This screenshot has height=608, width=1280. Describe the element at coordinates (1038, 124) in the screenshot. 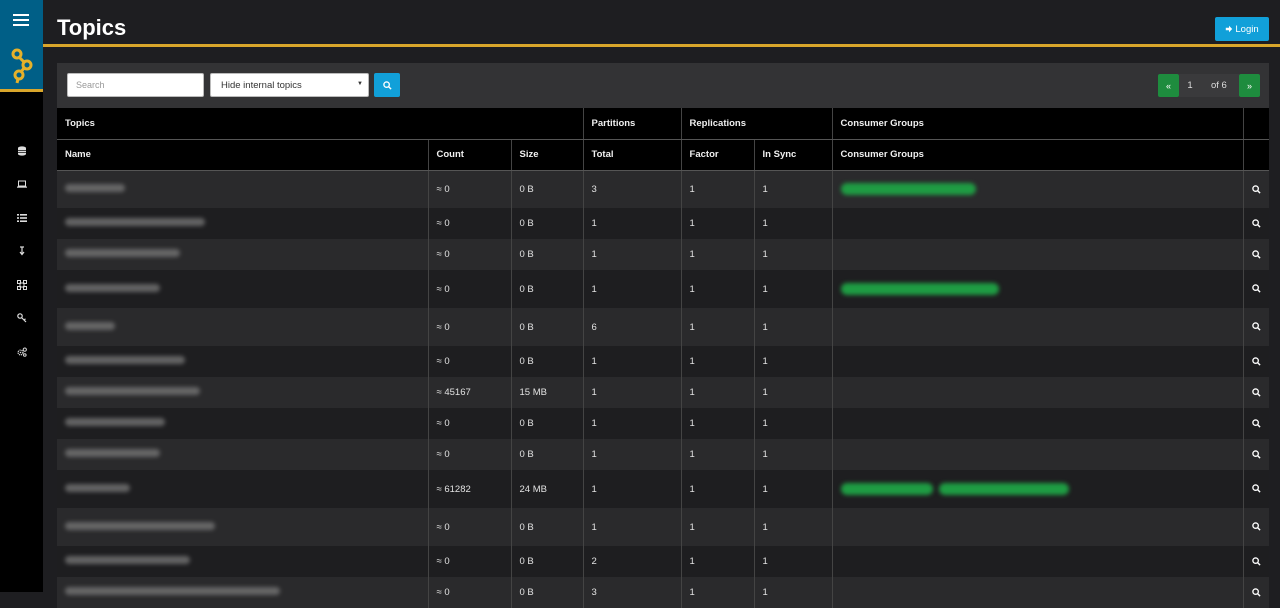

I see `consumer-groups-group-header: Consumer Groups` at that location.